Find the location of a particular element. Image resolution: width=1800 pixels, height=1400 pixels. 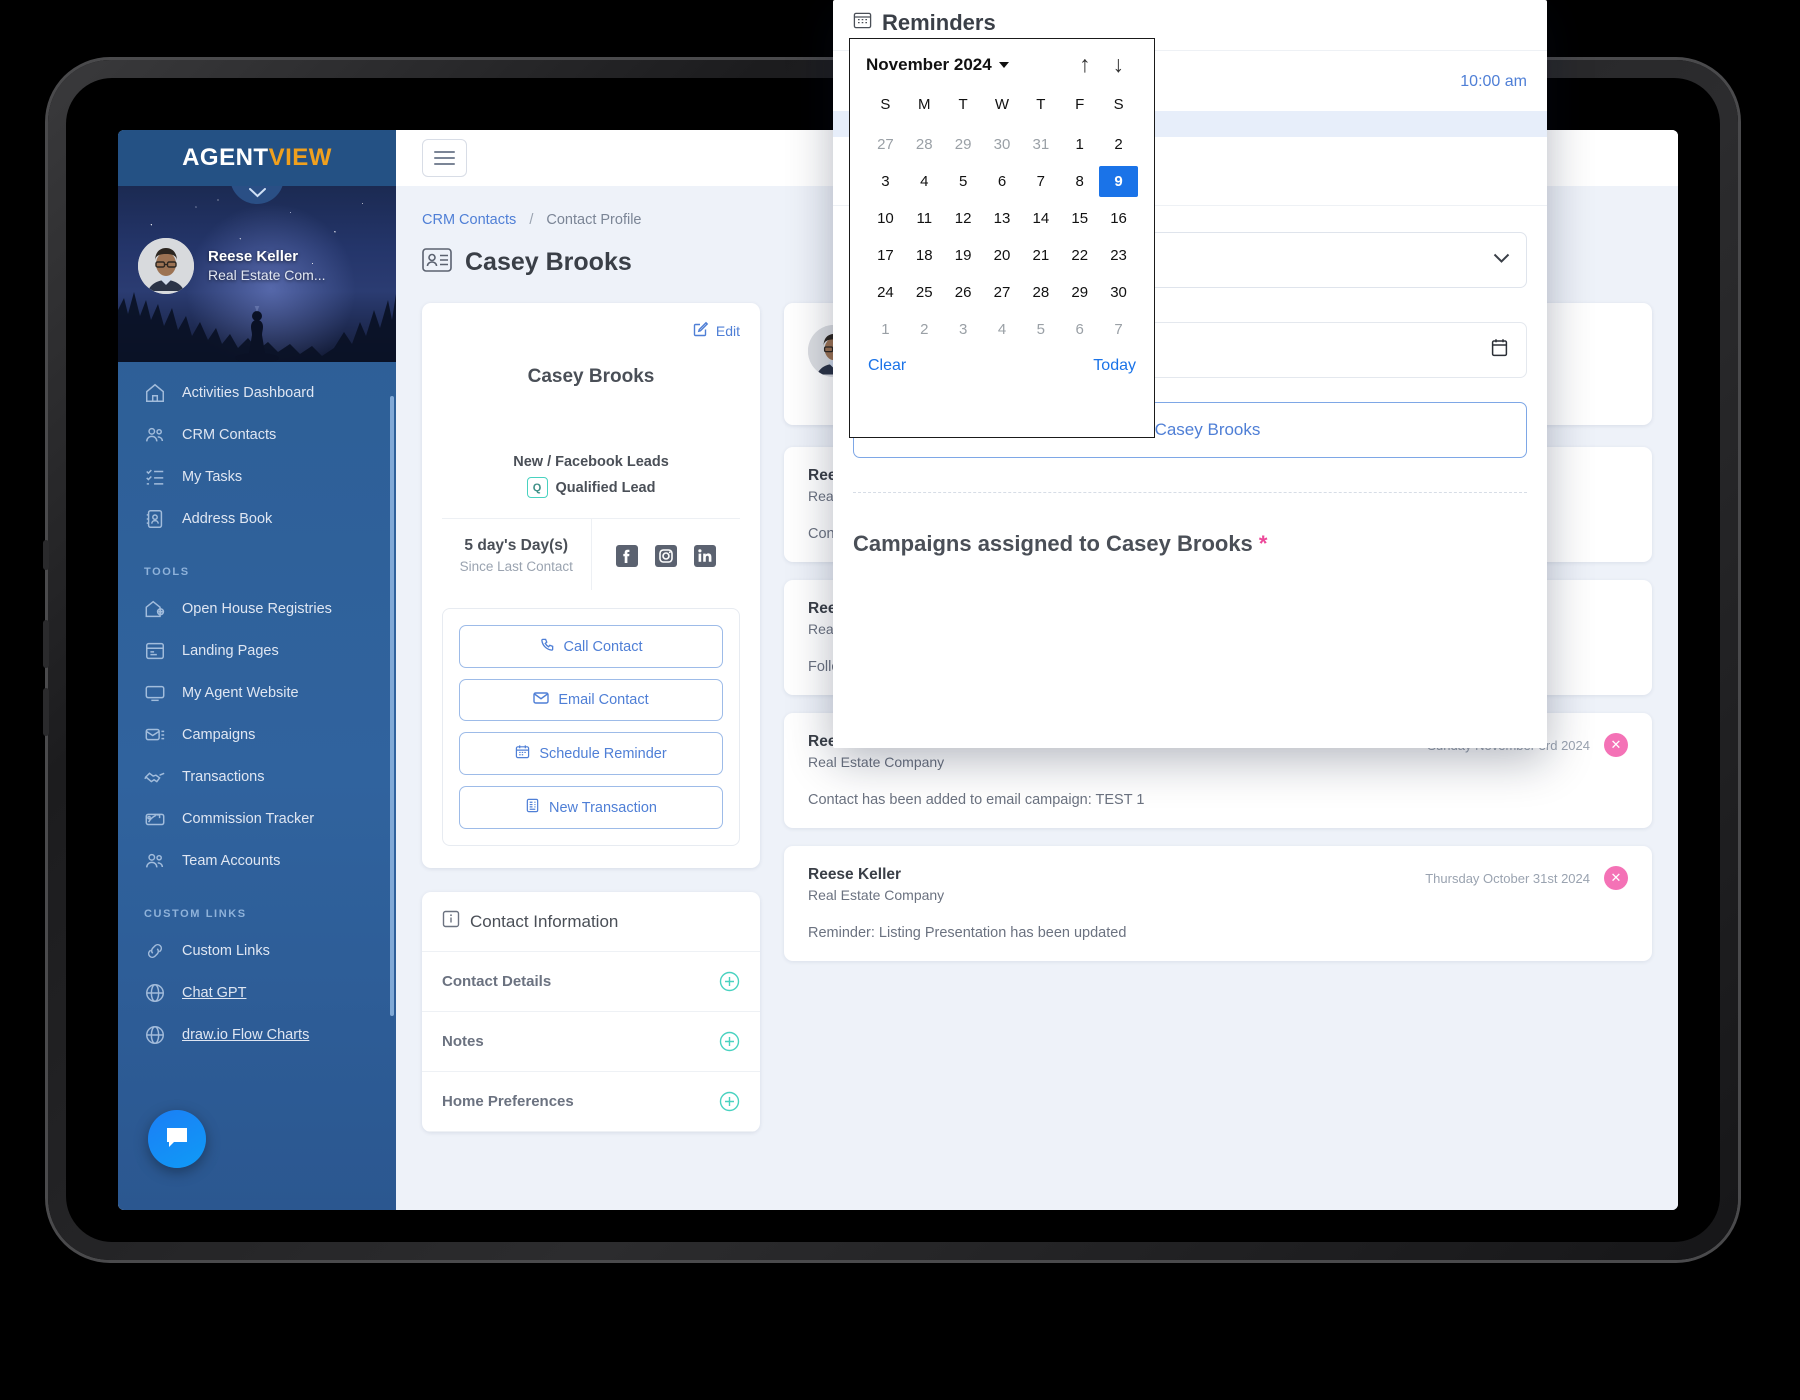

accordion-label: Contact Details is located at coordinates (497, 981).